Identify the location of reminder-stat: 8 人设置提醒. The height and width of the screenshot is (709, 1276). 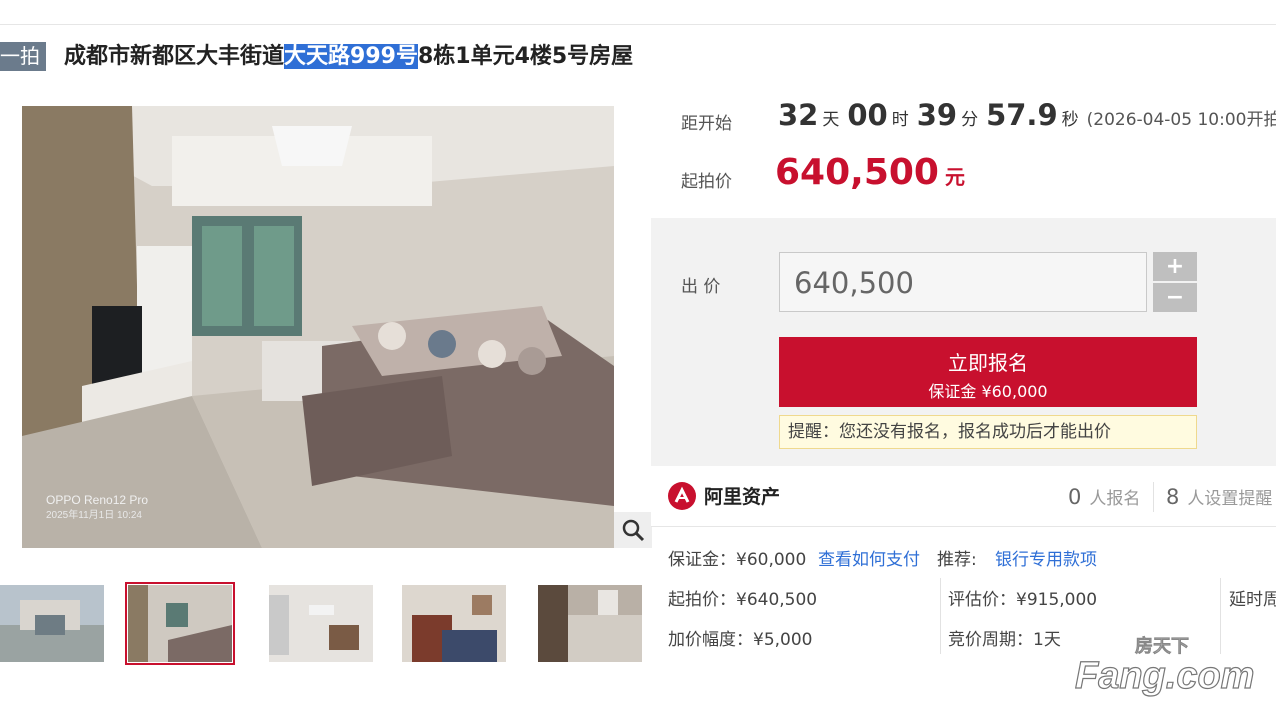
(1219, 496).